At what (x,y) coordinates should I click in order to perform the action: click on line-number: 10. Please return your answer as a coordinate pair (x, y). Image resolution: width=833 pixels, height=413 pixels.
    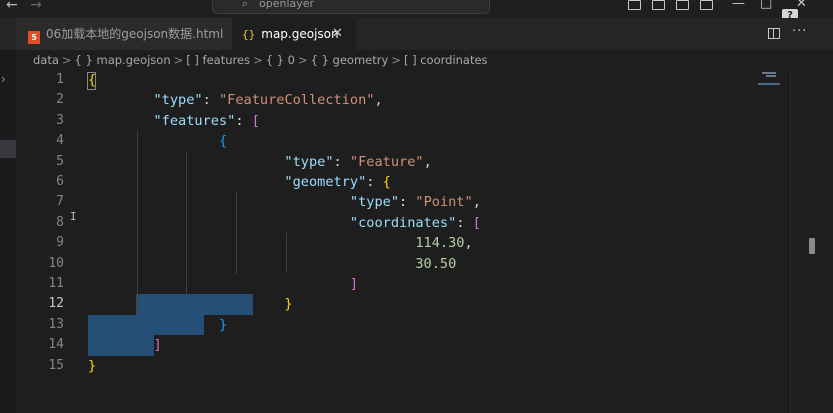
    Looking at the image, I should click on (56, 263).